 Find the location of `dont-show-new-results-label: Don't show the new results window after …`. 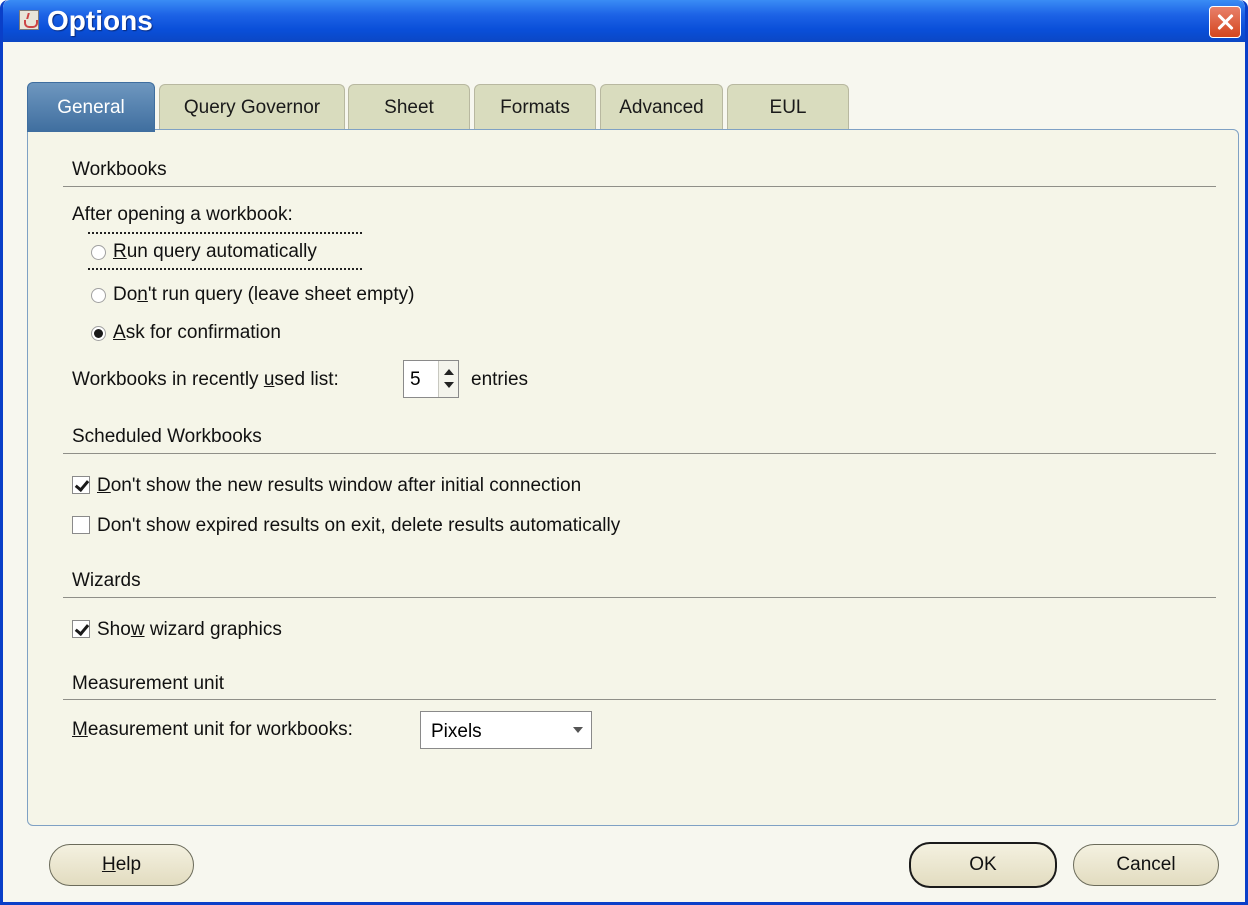

dont-show-new-results-label: Don't show the new results window after … is located at coordinates (339, 486).